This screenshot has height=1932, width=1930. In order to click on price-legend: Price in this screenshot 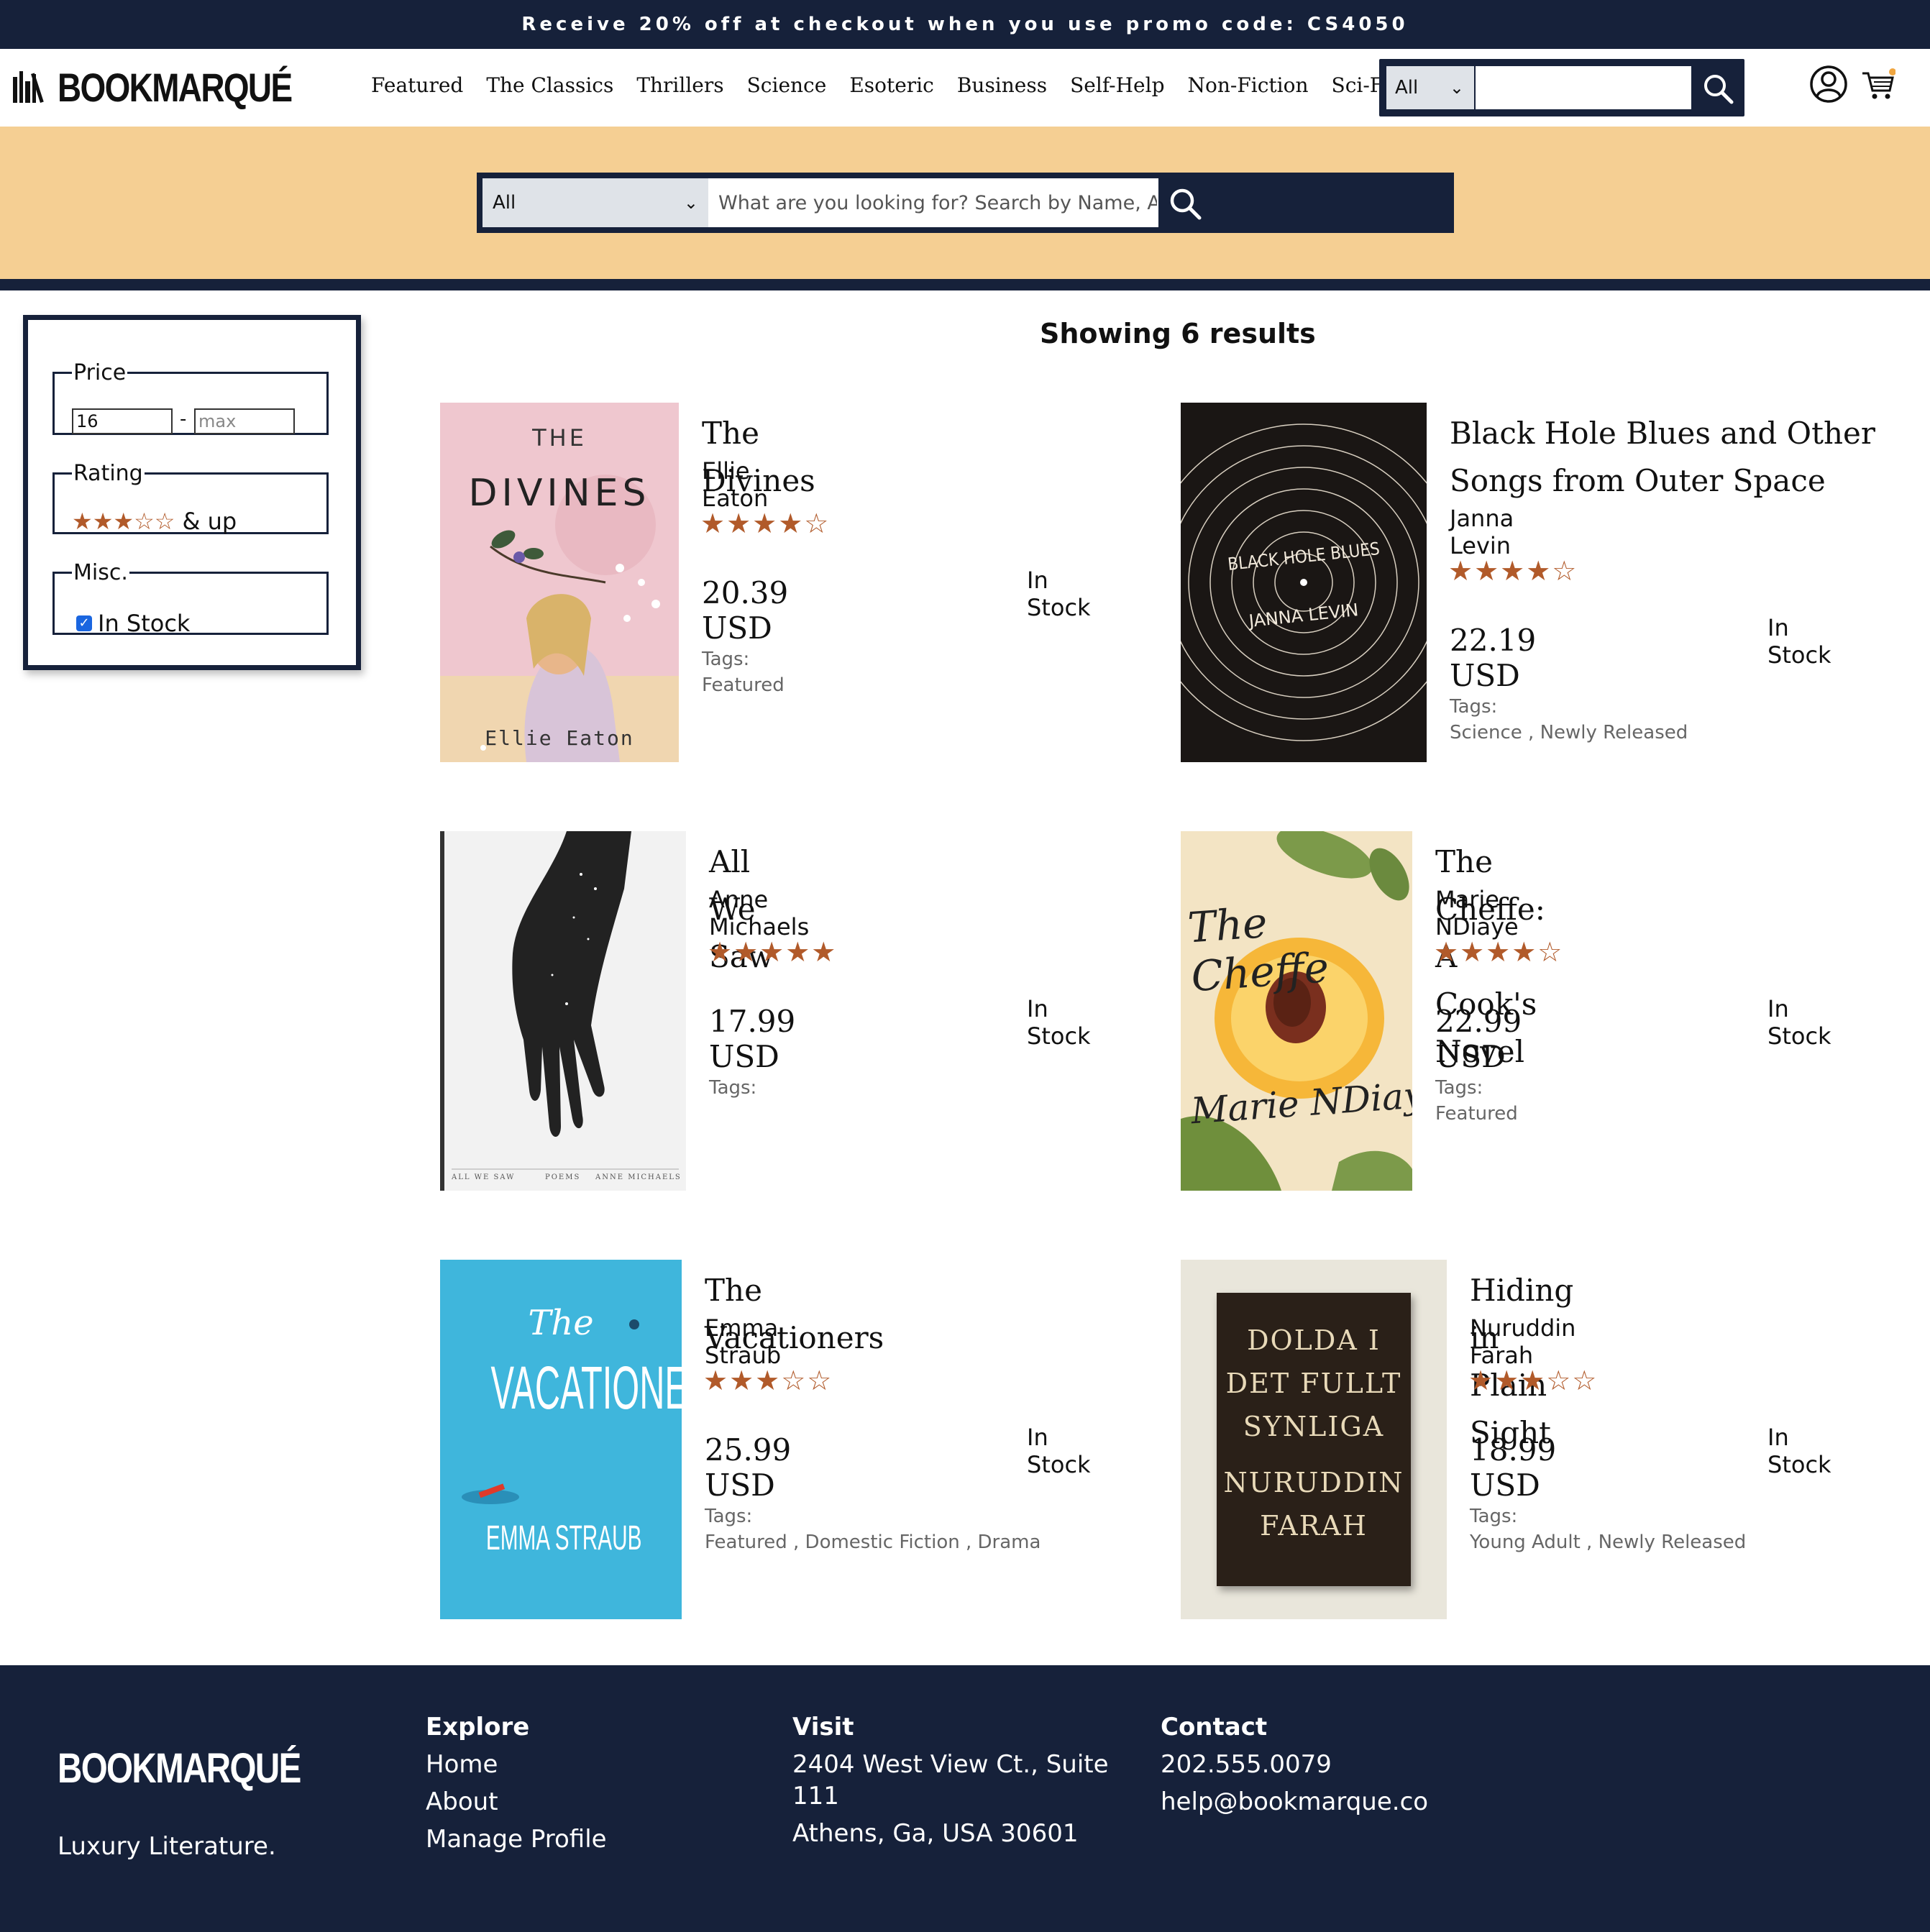, I will do `click(100, 372)`.